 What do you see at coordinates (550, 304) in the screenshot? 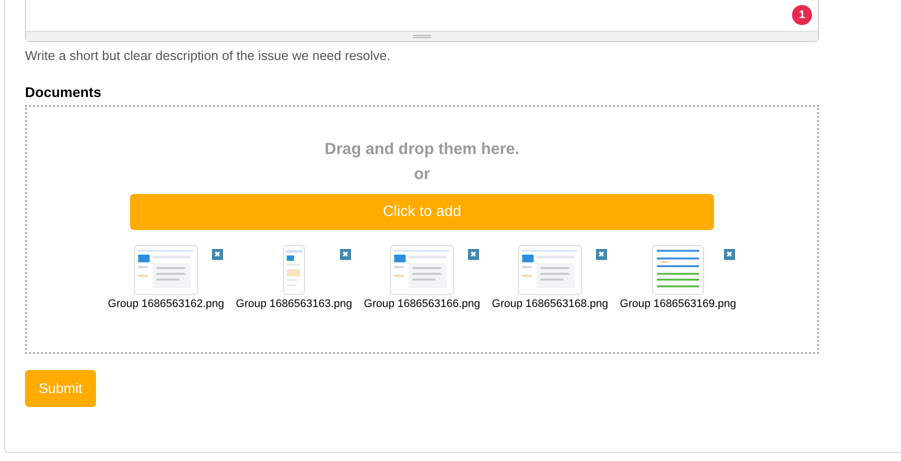
I see `file-name: Group 1686563168.png` at bounding box center [550, 304].